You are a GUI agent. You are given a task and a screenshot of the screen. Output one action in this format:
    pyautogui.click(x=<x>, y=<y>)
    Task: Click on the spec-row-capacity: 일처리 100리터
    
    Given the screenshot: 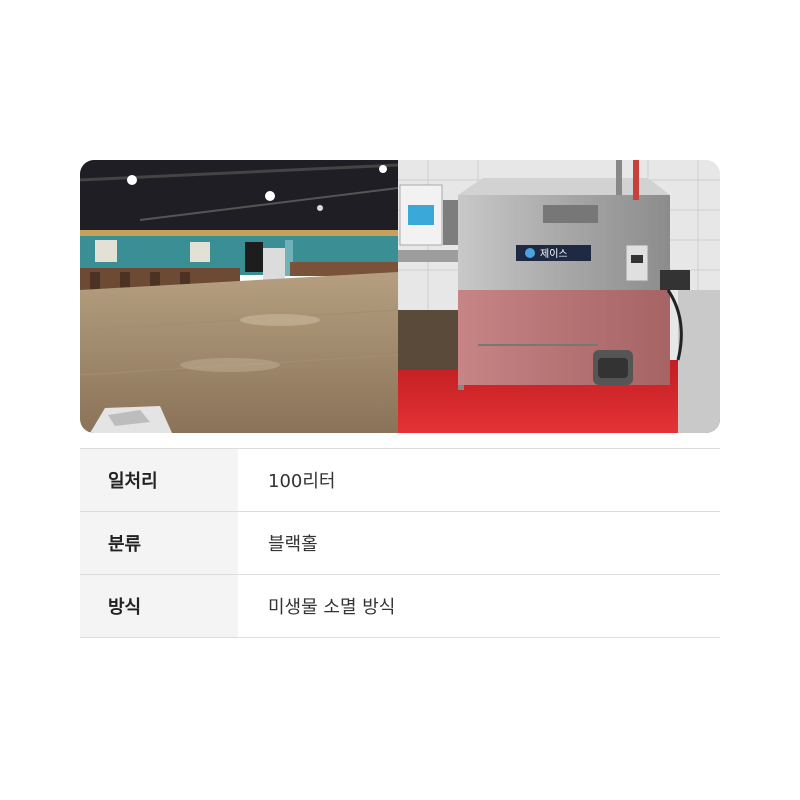 What is the action you would take?
    pyautogui.click(x=400, y=480)
    